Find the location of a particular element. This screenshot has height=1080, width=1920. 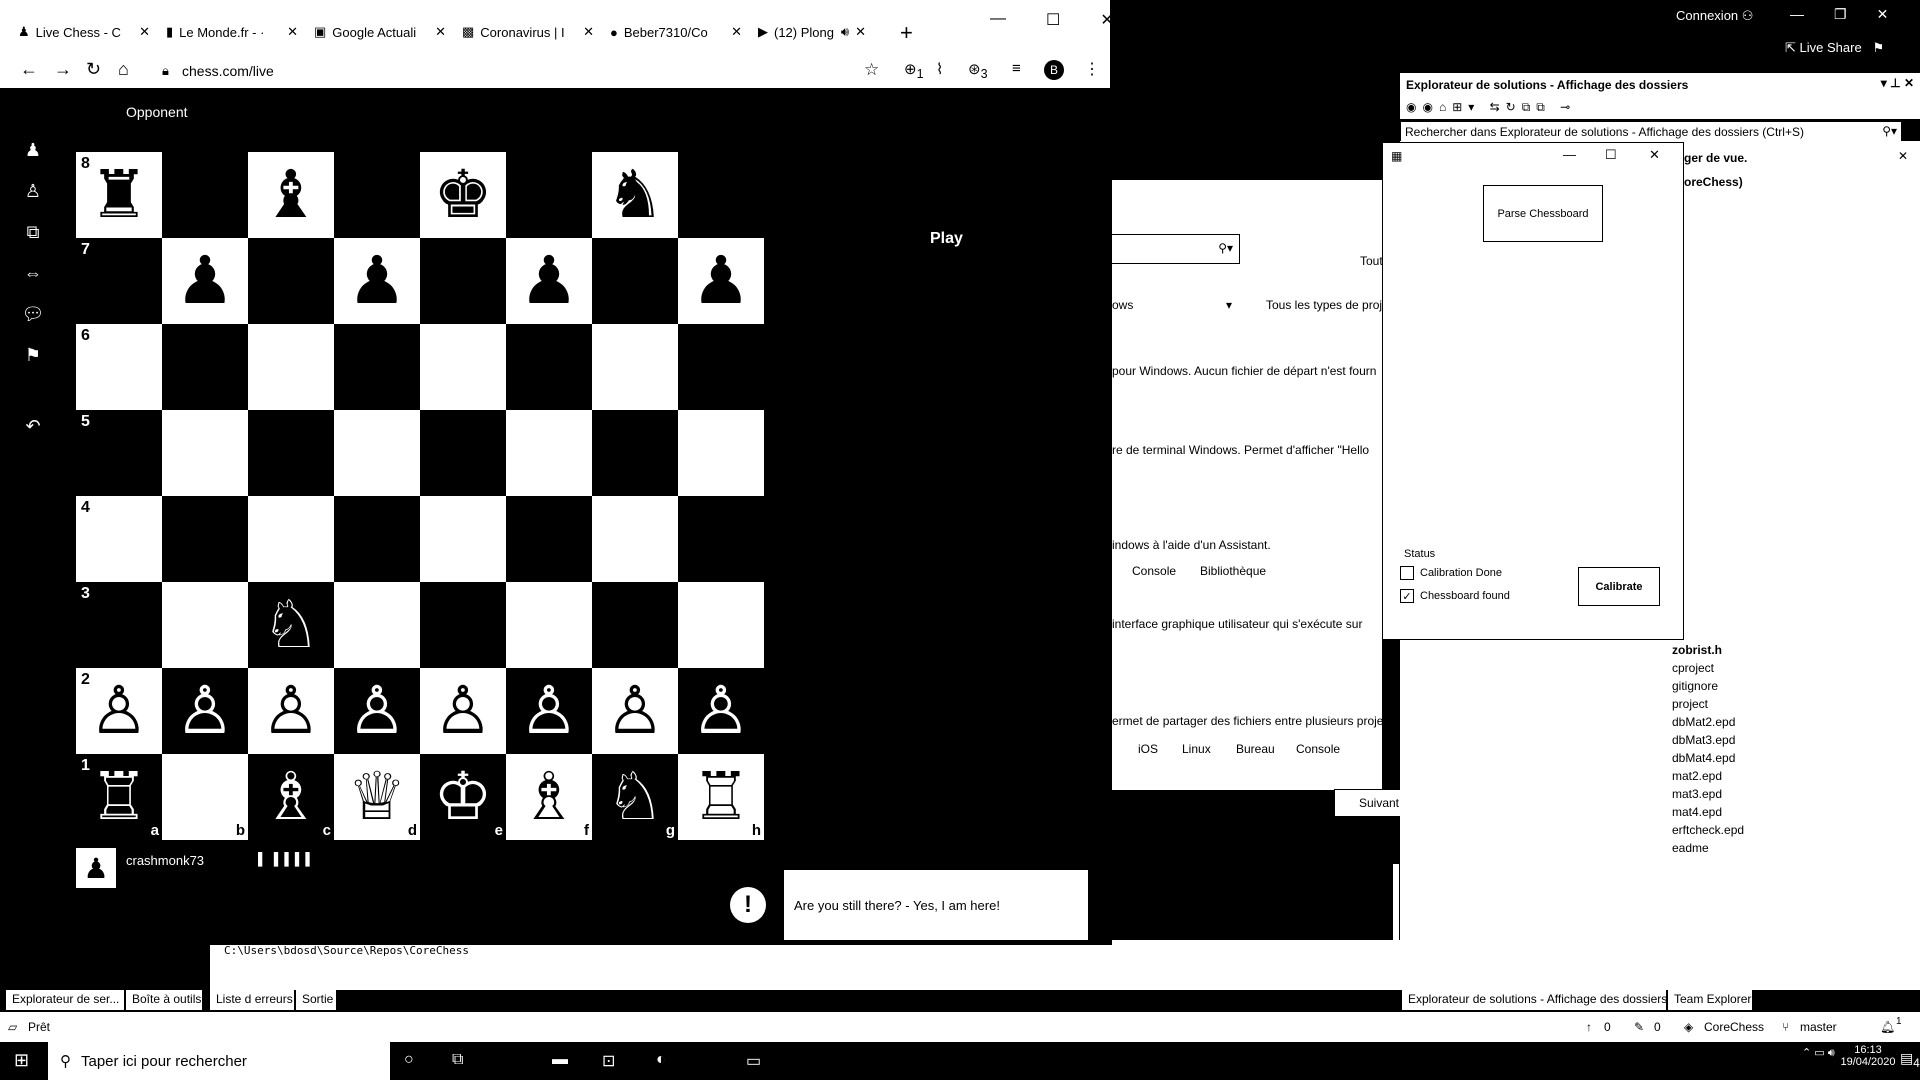

chrome-icon: ◐ is located at coordinates (661, 1060).